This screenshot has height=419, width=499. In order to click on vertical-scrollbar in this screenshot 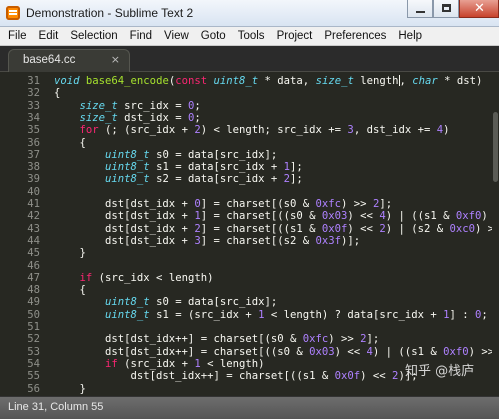, I will do `click(495, 234)`.